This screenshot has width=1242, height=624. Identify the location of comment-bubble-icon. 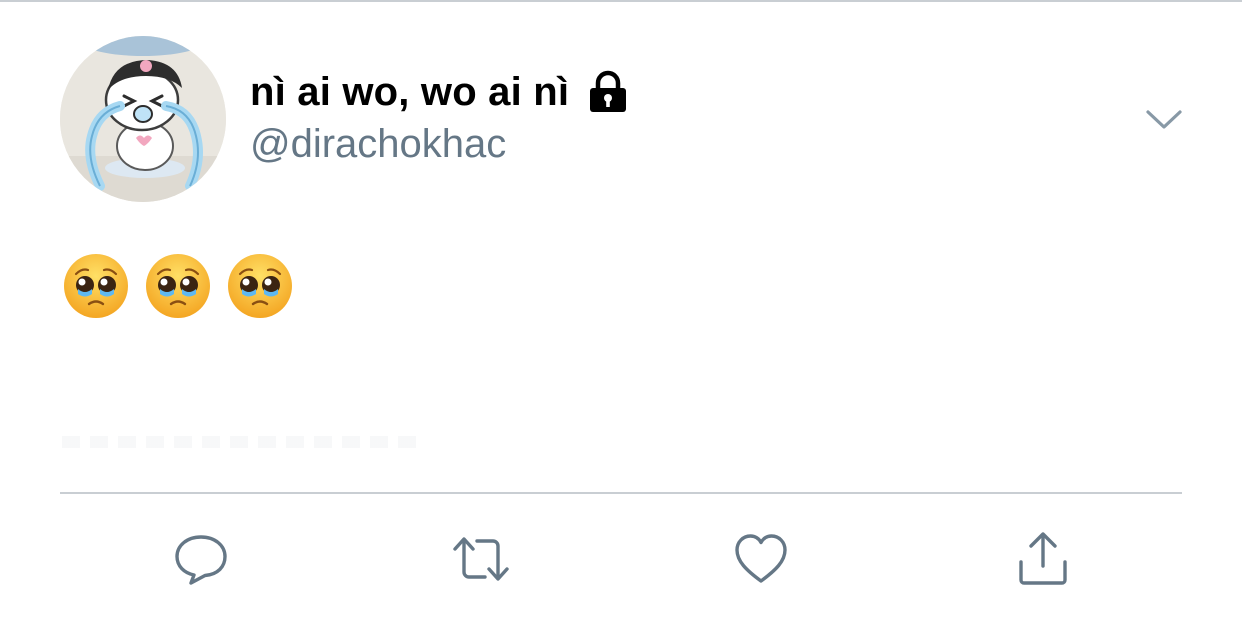
(201, 560).